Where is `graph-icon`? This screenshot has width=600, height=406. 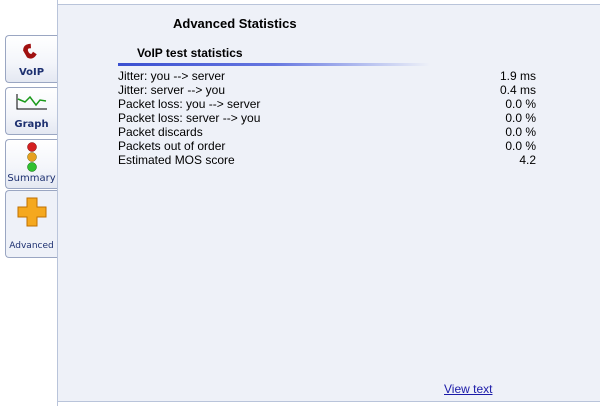
graph-icon is located at coordinates (32, 104).